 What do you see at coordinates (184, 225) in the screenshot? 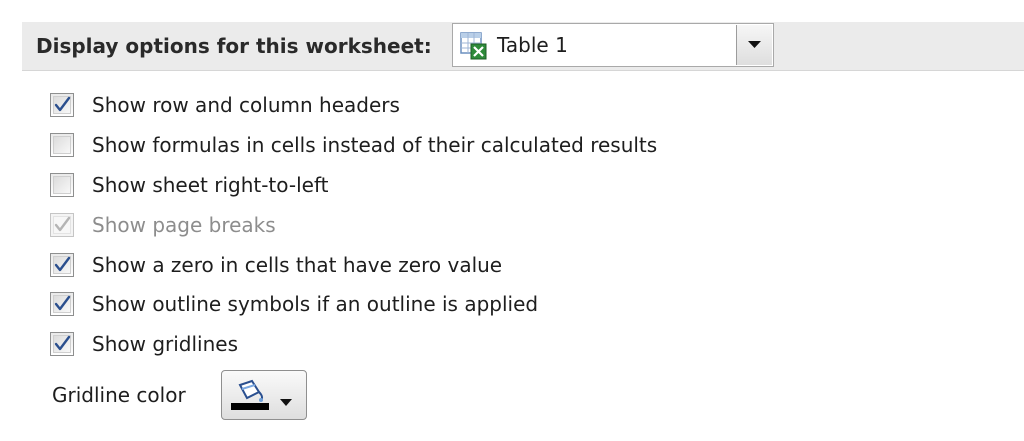
I see `option-label: Show page breaks` at bounding box center [184, 225].